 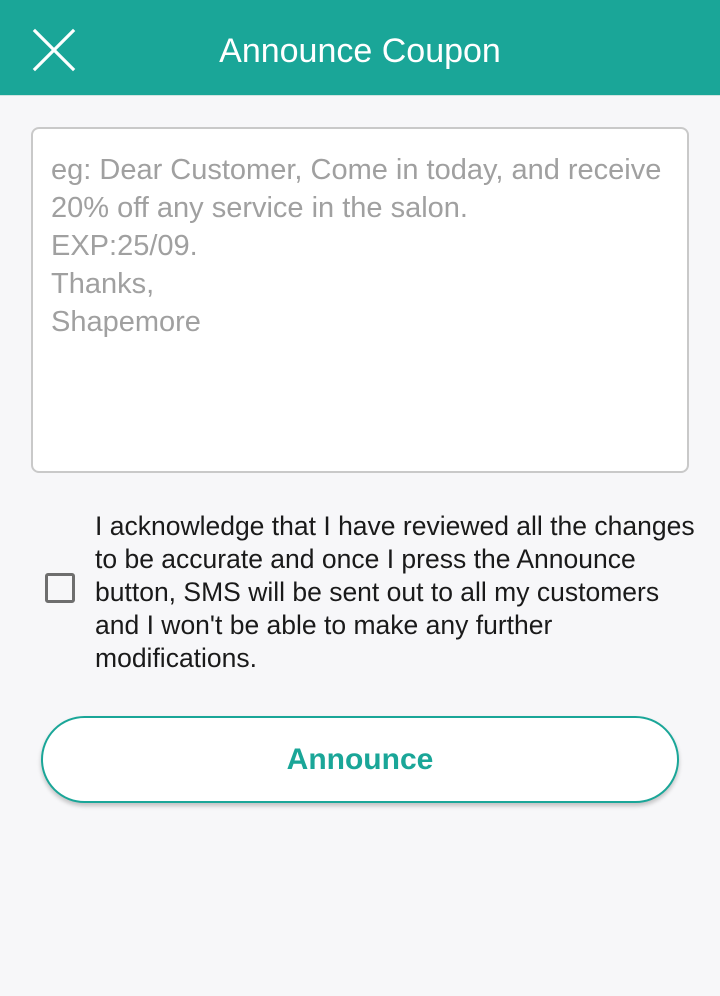 What do you see at coordinates (360, 51) in the screenshot?
I see `page-title: Announce Coupon` at bounding box center [360, 51].